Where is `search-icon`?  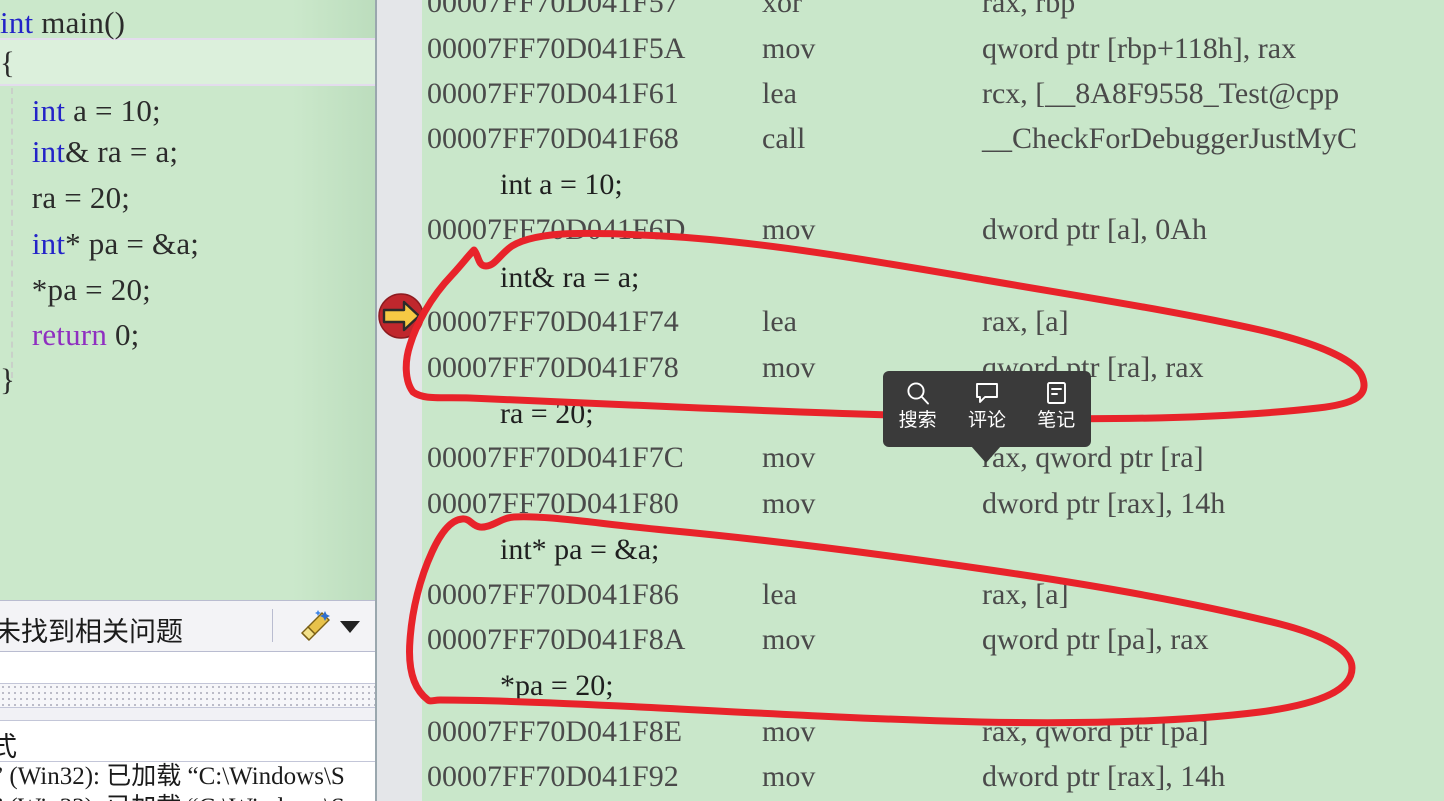 search-icon is located at coordinates (918, 393).